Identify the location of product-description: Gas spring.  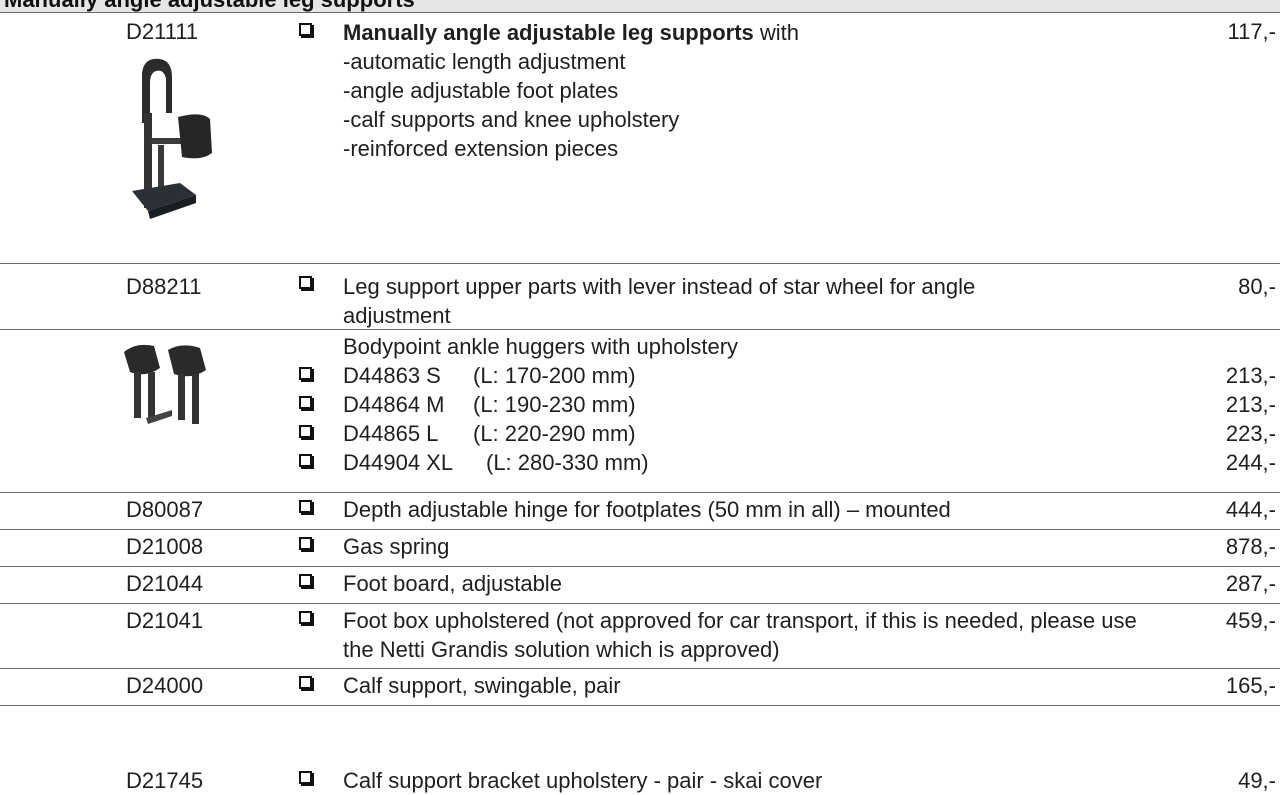
(396, 546).